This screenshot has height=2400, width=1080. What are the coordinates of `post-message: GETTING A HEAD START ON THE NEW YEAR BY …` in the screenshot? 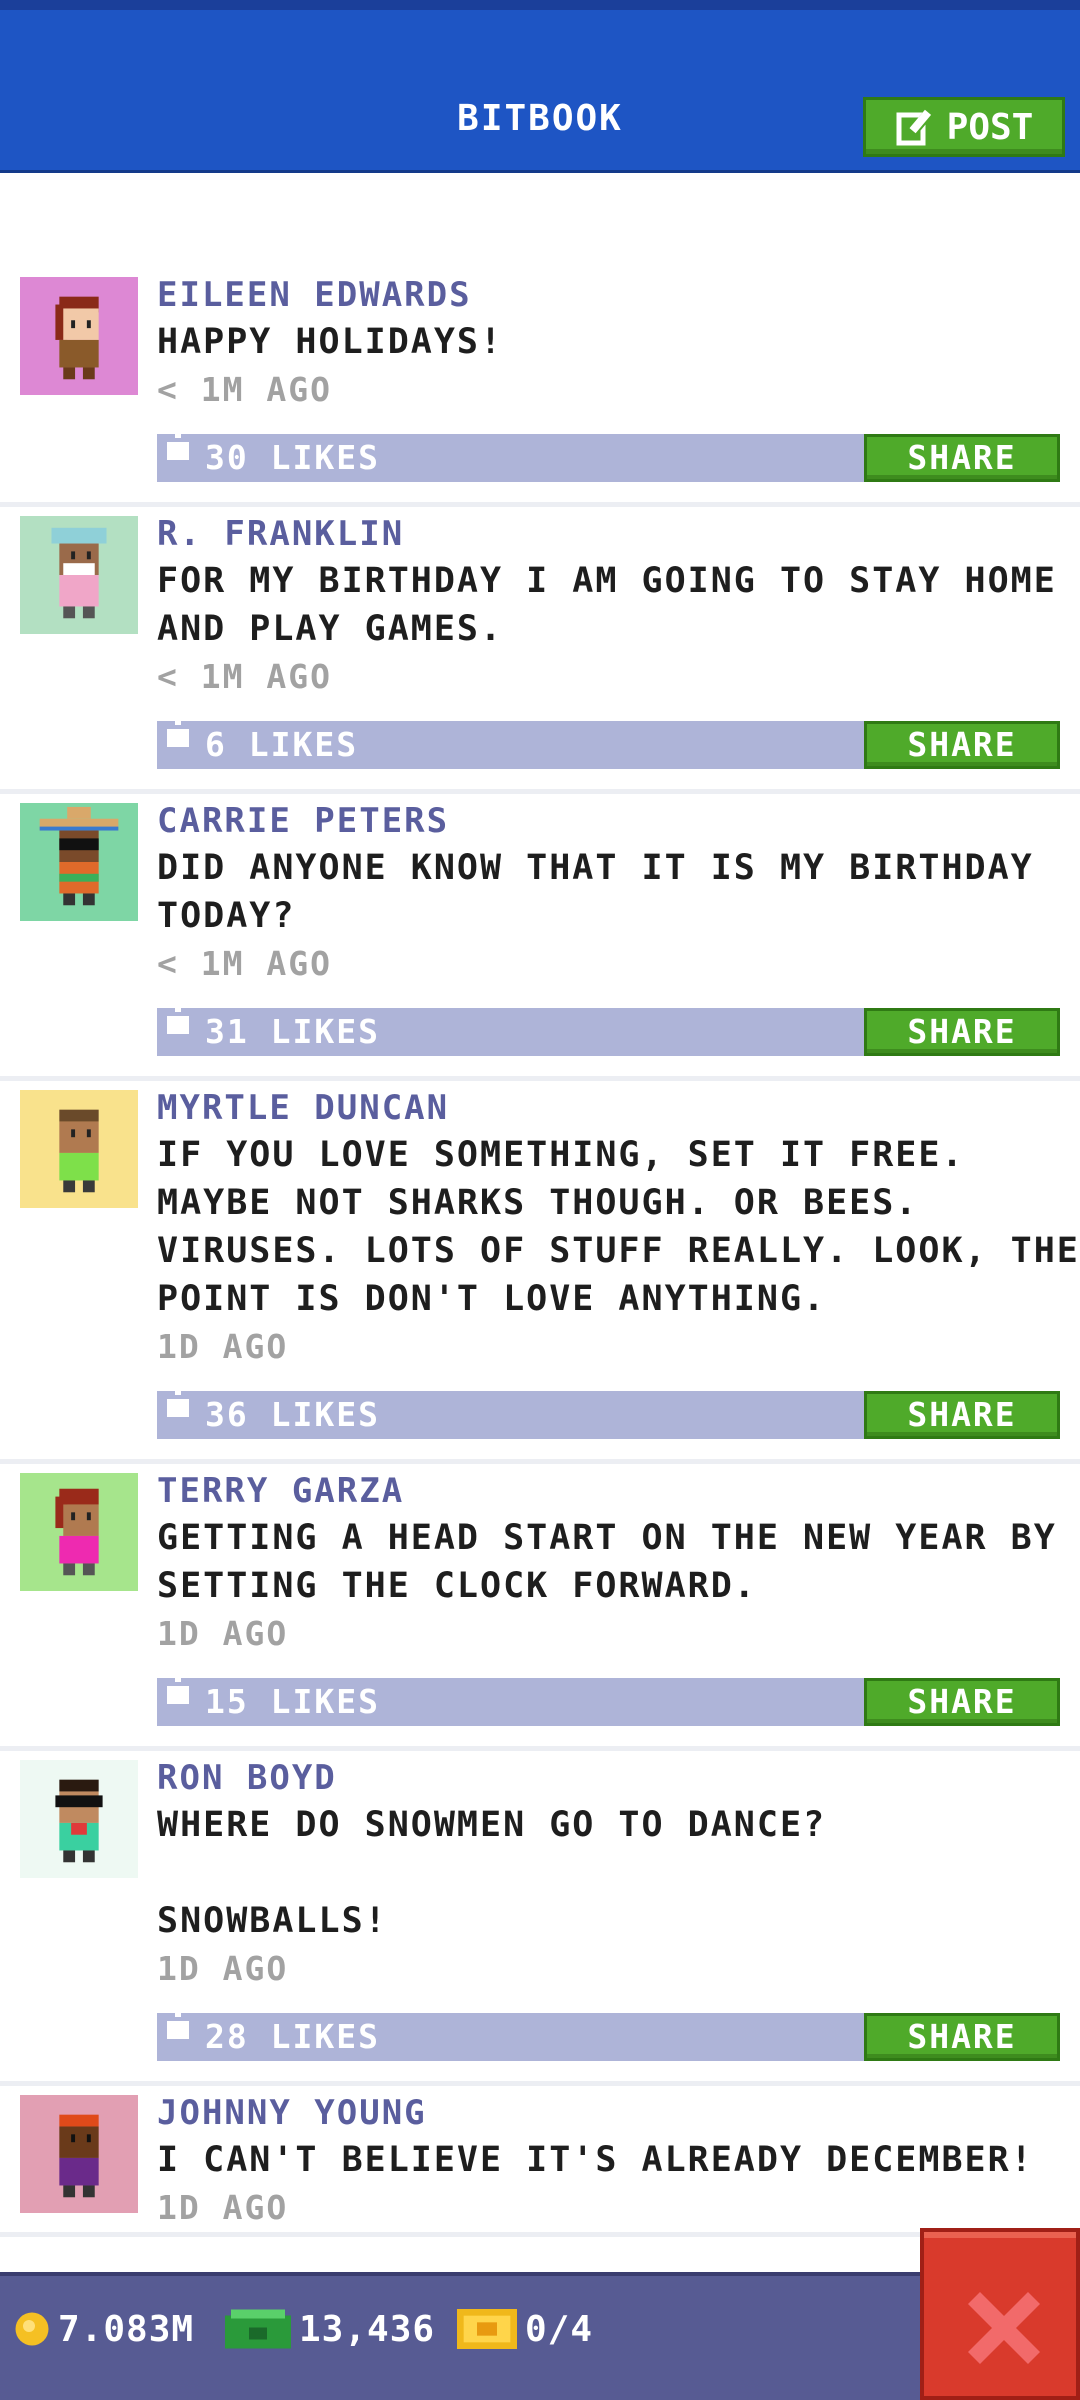 It's located at (607, 1562).